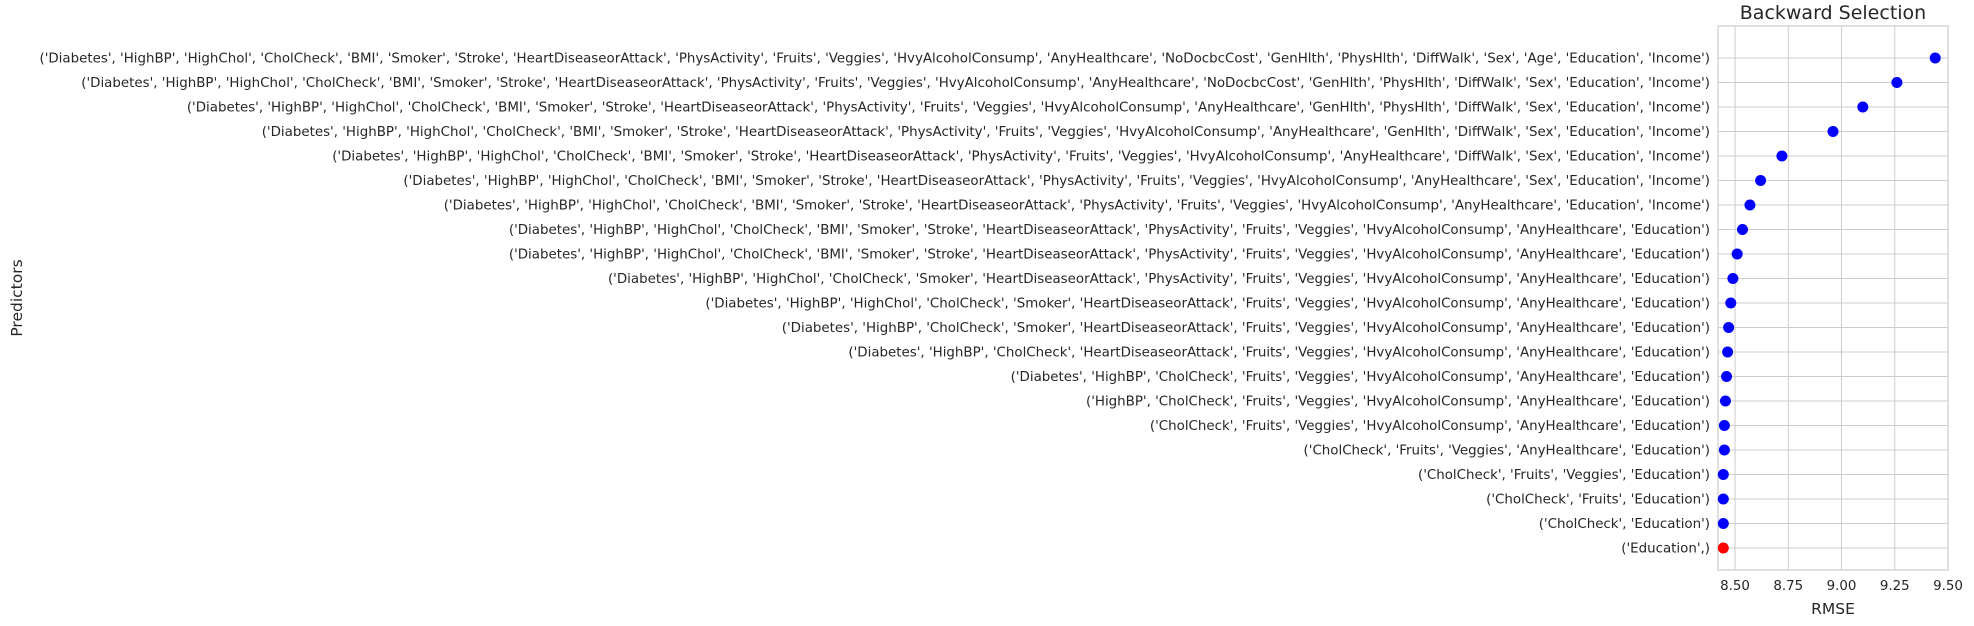 The height and width of the screenshot is (626, 1974). Describe the element at coordinates (1833, 298) in the screenshot. I see `plot-area` at that location.